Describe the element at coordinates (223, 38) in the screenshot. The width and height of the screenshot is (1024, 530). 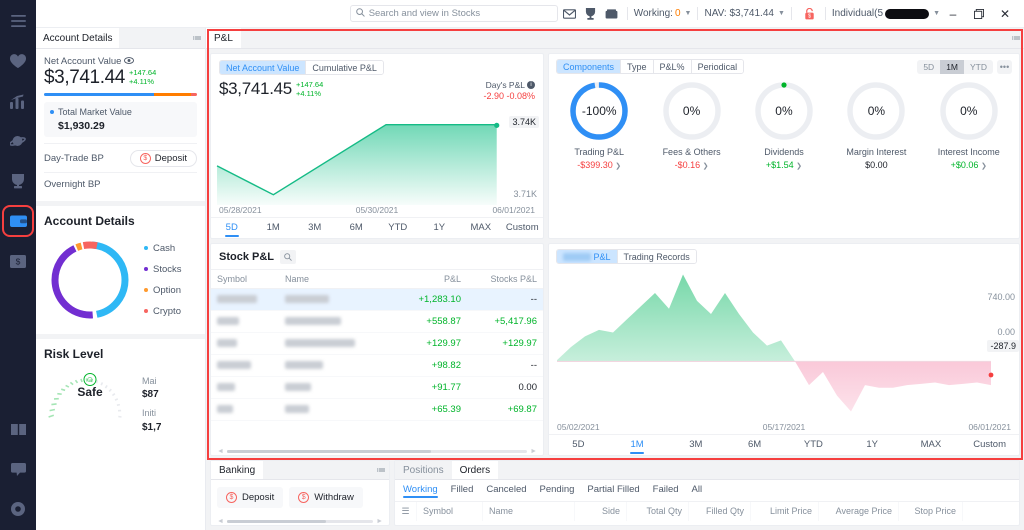
I see `tab-pl: P&L` at that location.